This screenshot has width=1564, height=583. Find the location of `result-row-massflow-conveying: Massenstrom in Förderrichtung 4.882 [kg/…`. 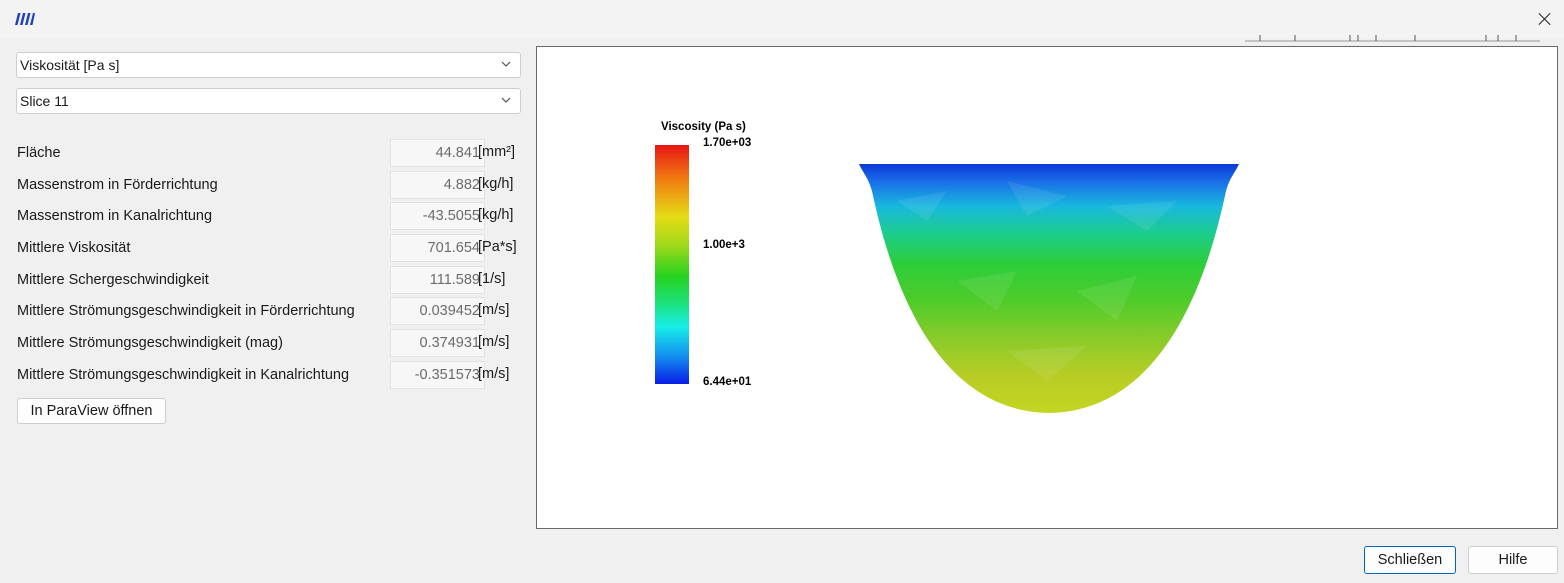

result-row-massflow-conveying: Massenstrom in Förderrichtung 4.882 [kg/… is located at coordinates (268, 186).